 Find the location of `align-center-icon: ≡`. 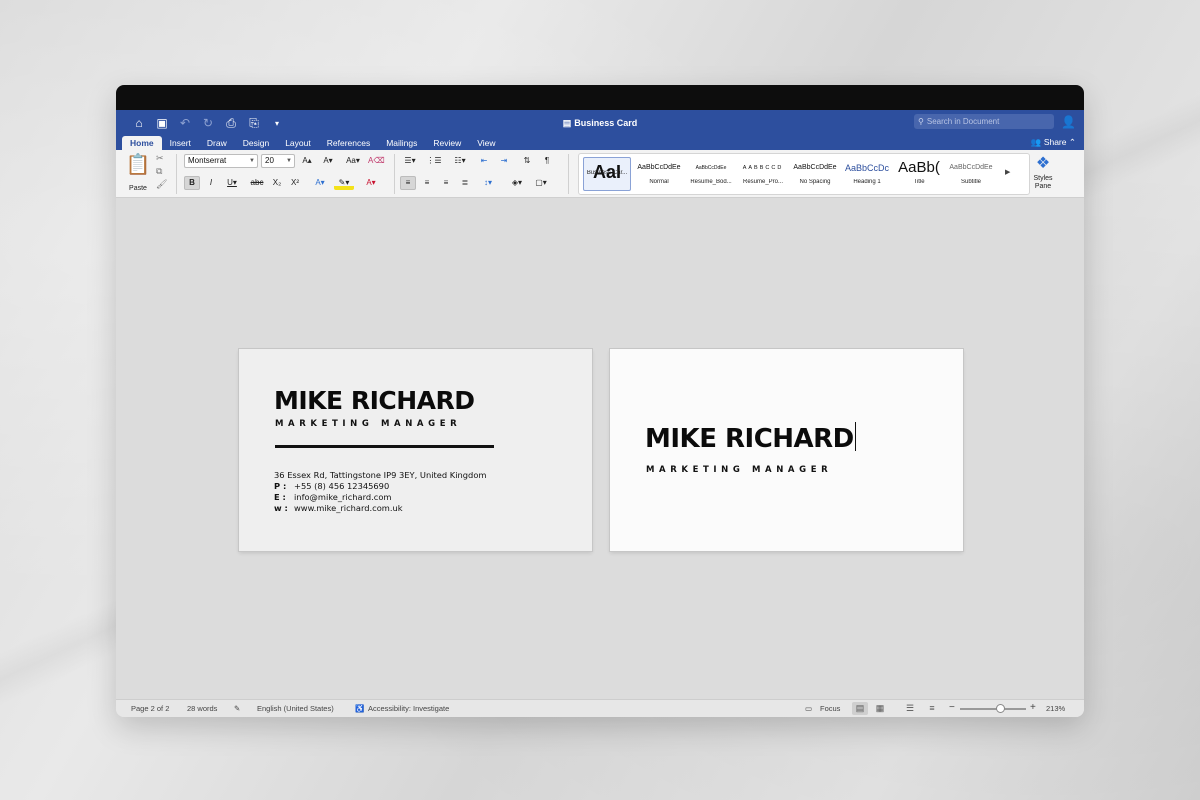

align-center-icon: ≡ is located at coordinates (427, 183).